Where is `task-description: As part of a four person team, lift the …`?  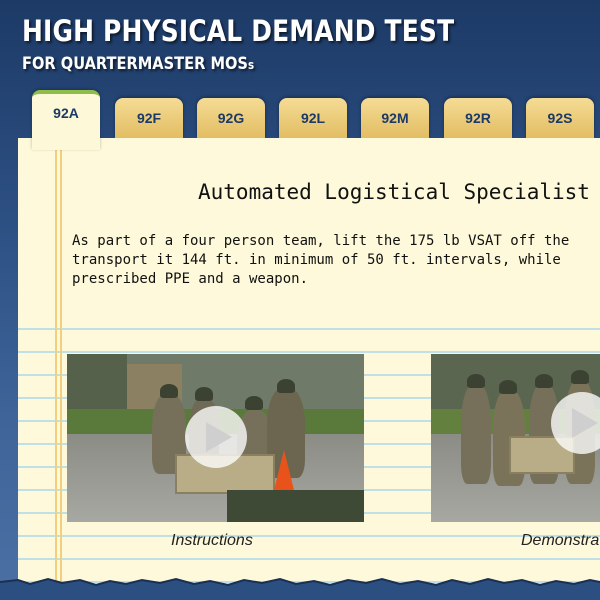
task-description: As part of a four person team, lift the … is located at coordinates (321, 260).